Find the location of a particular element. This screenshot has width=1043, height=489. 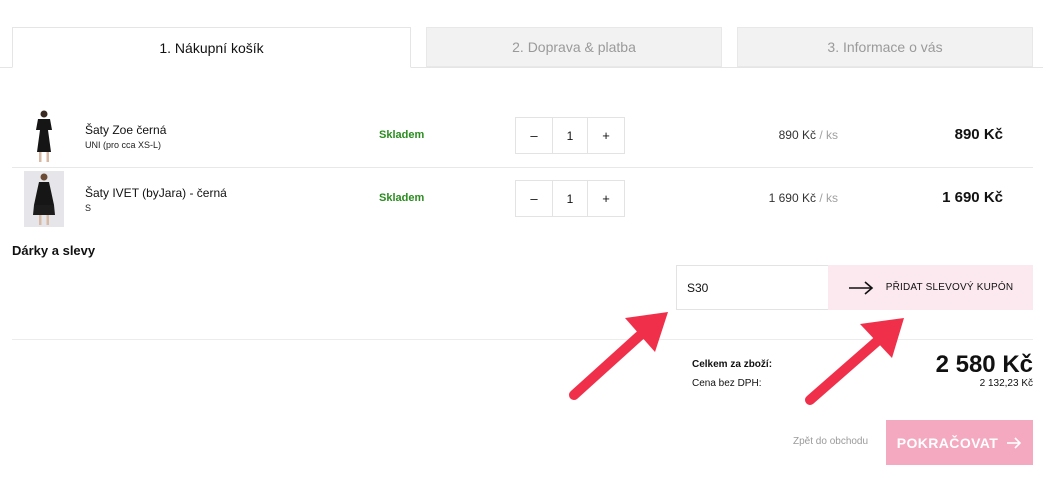

unit-price-value: 1 690 Kč is located at coordinates (792, 198).